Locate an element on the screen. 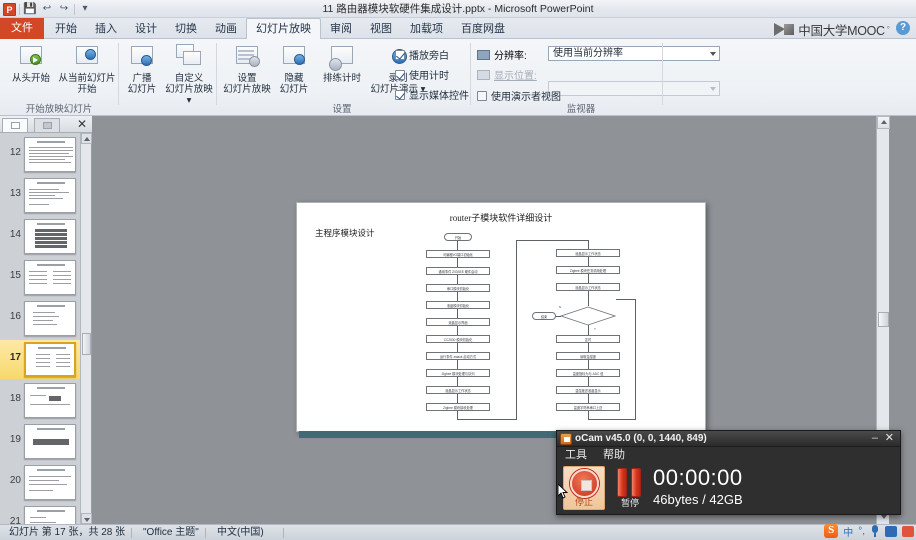  display-on-dropdown is located at coordinates (634, 88).